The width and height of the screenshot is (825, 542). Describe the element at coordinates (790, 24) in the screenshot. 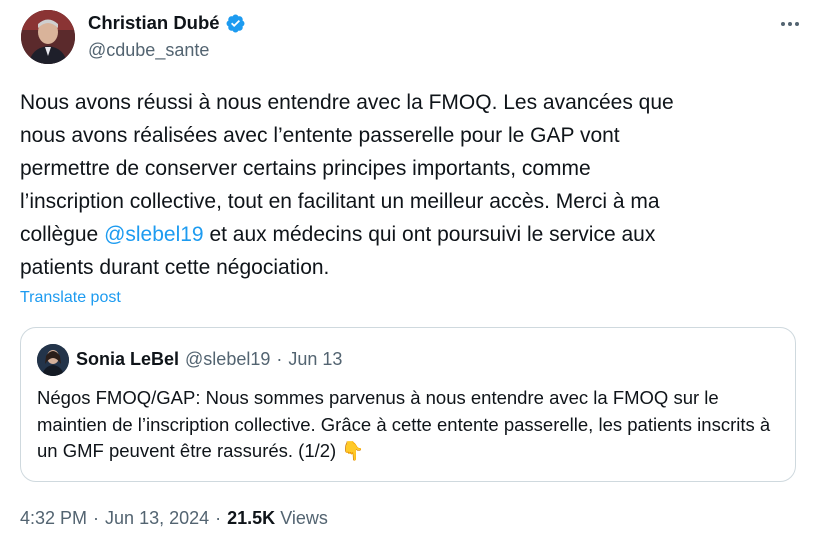

I see `more-options-icon` at that location.